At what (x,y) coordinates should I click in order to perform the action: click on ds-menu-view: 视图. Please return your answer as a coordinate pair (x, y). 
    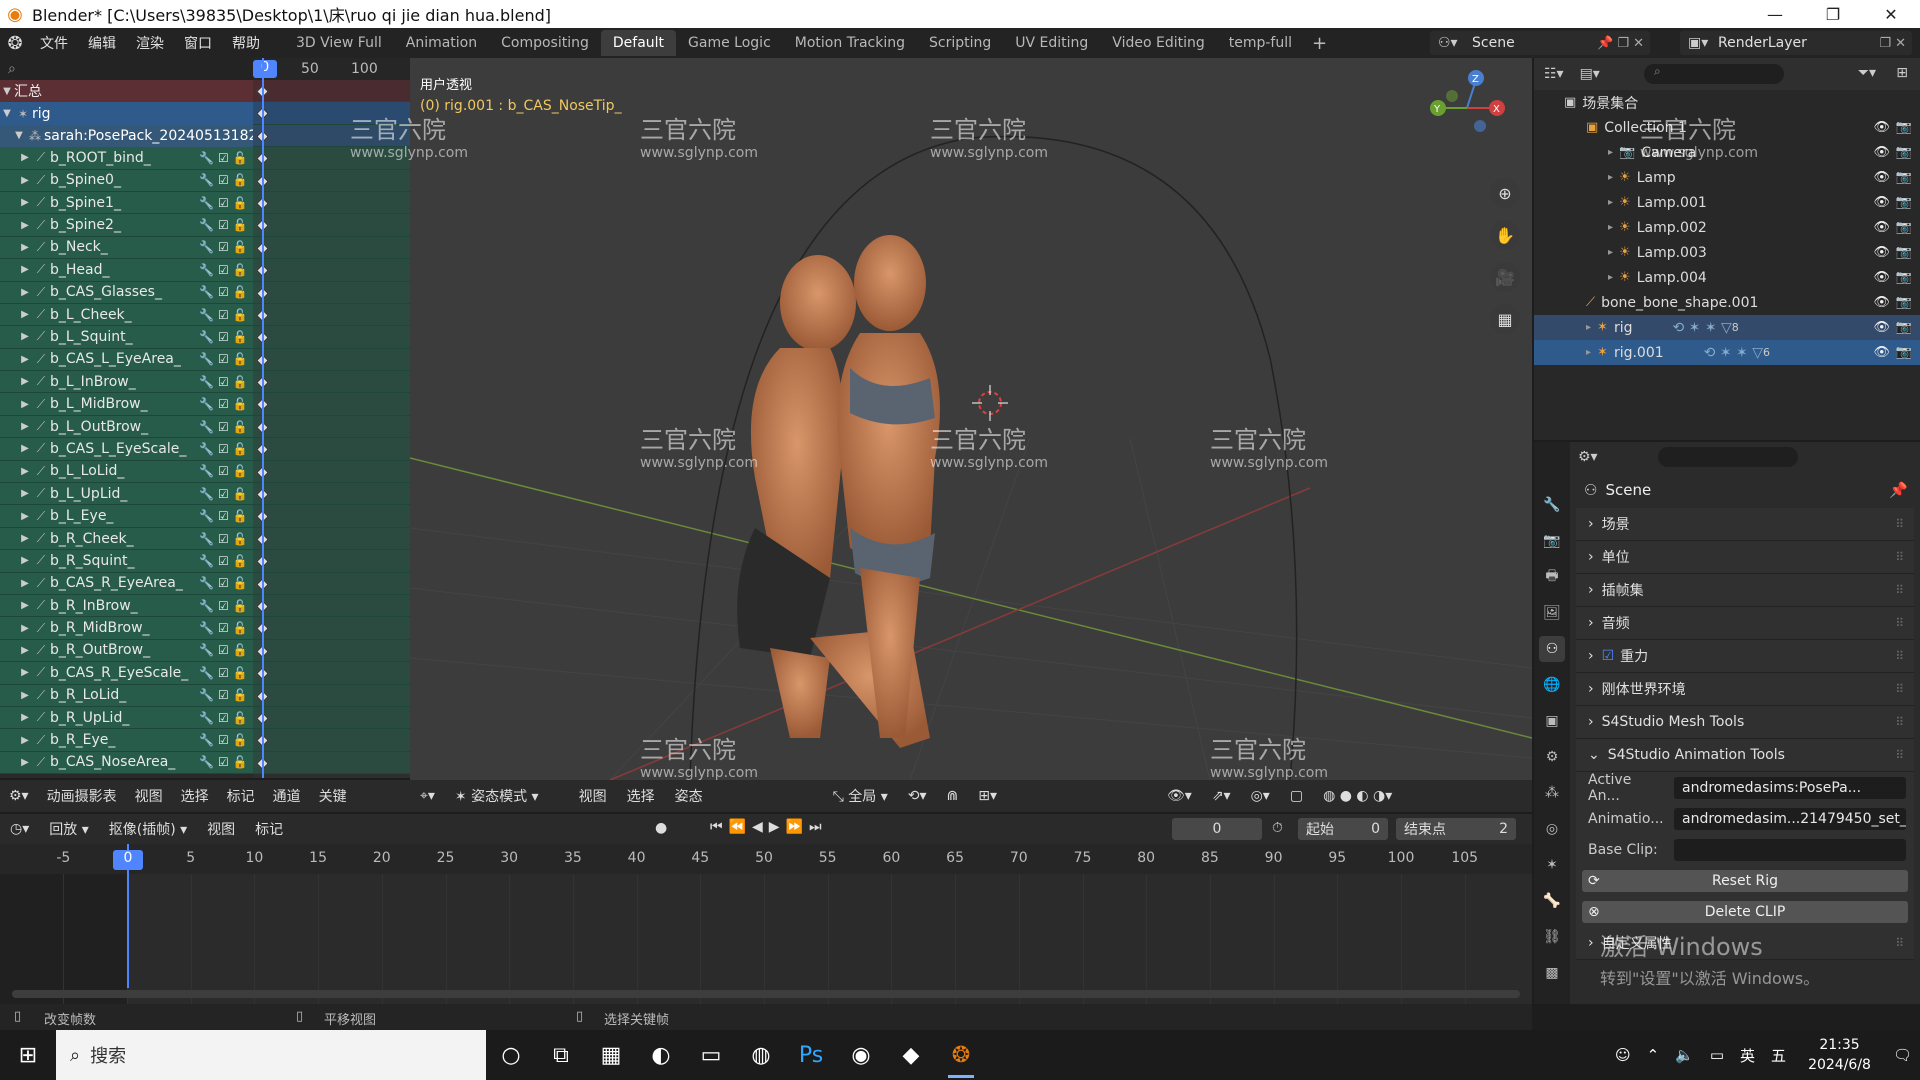
    Looking at the image, I should click on (149, 796).